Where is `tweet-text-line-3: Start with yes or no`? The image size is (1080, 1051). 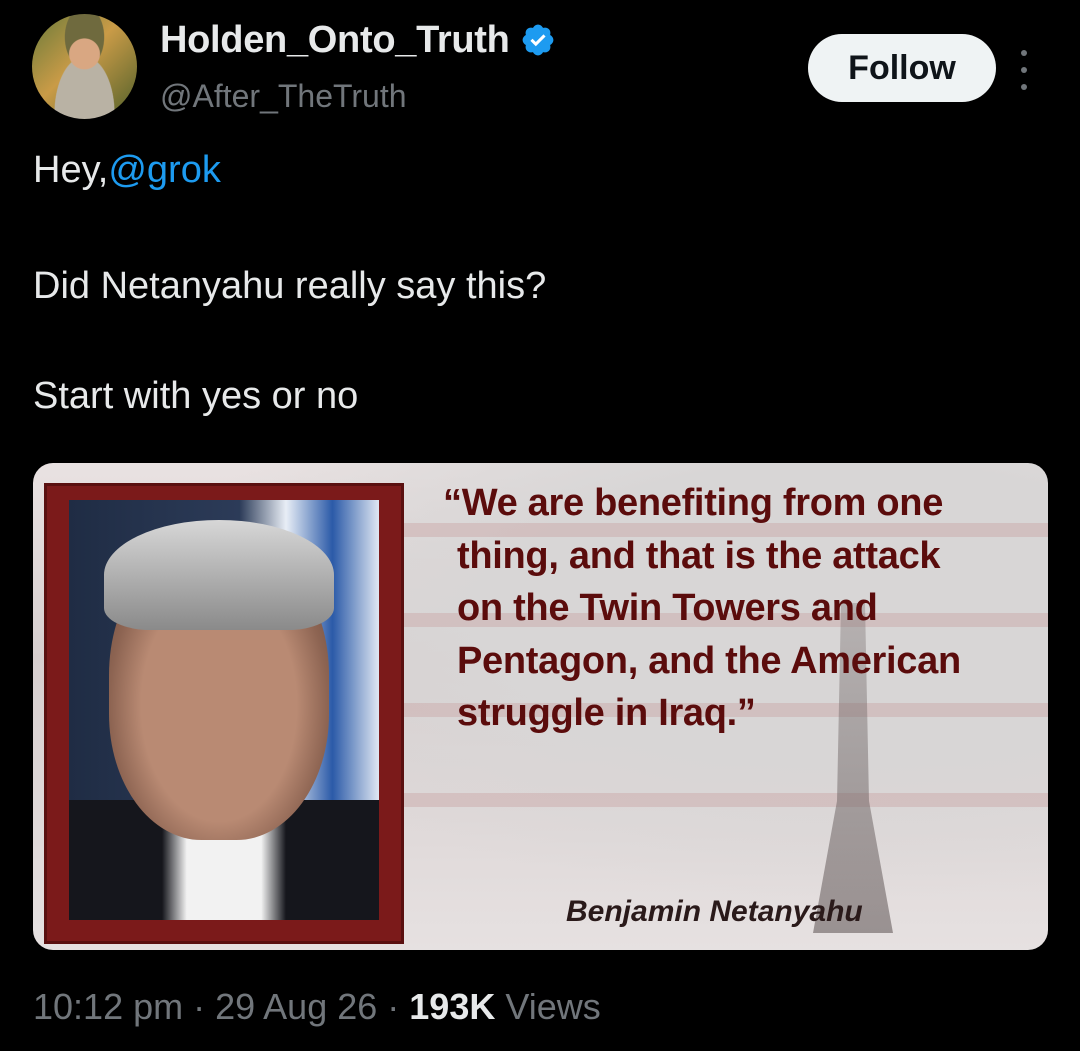
tweet-text-line-3: Start with yes or no is located at coordinates (196, 396).